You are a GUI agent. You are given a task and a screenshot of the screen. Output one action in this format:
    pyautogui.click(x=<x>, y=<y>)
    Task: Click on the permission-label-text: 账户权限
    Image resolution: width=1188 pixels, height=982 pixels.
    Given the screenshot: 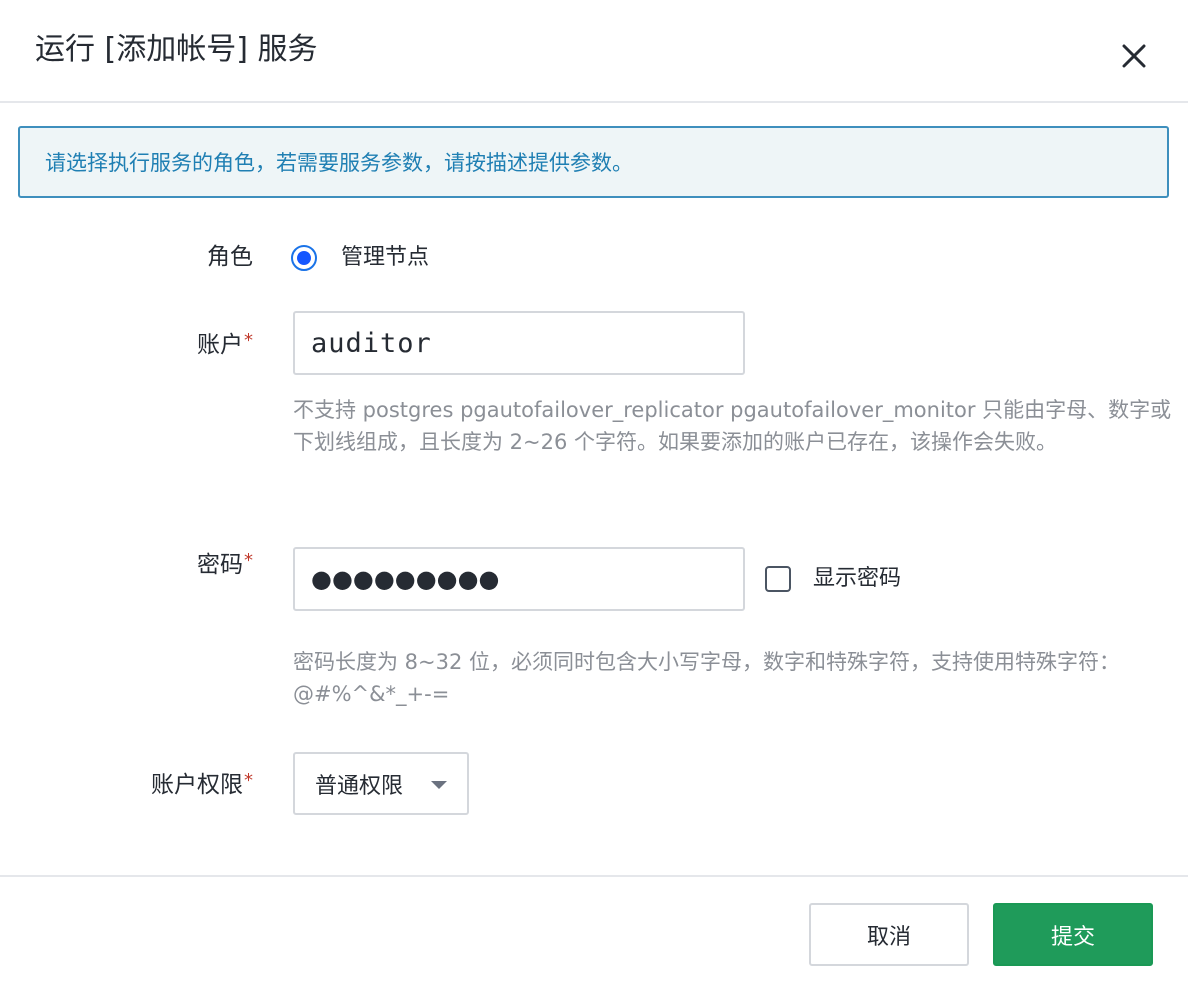 What is the action you would take?
    pyautogui.click(x=197, y=785)
    